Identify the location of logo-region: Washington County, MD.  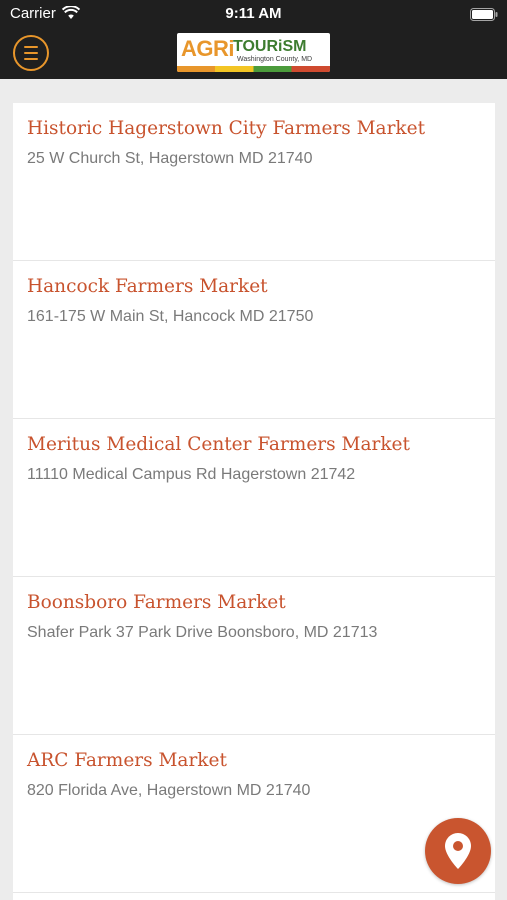
(275, 59).